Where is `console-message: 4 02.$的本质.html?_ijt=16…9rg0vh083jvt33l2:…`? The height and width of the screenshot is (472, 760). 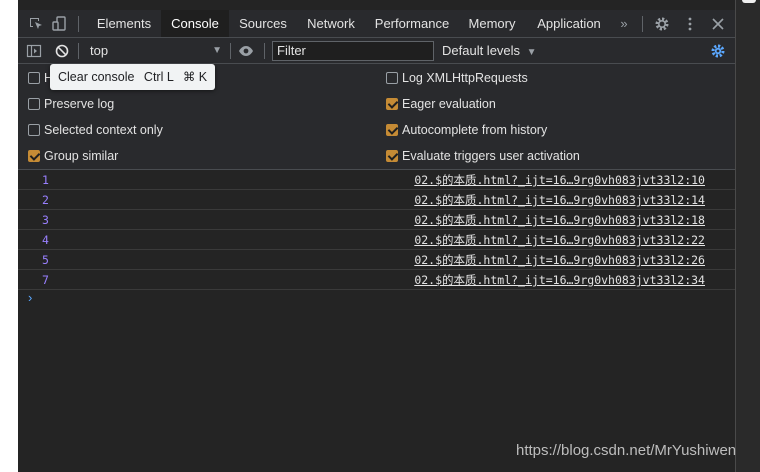
console-message: 4 02.$的本质.html?_ijt=16…9rg0vh083jvt33l2:… is located at coordinates (376, 240).